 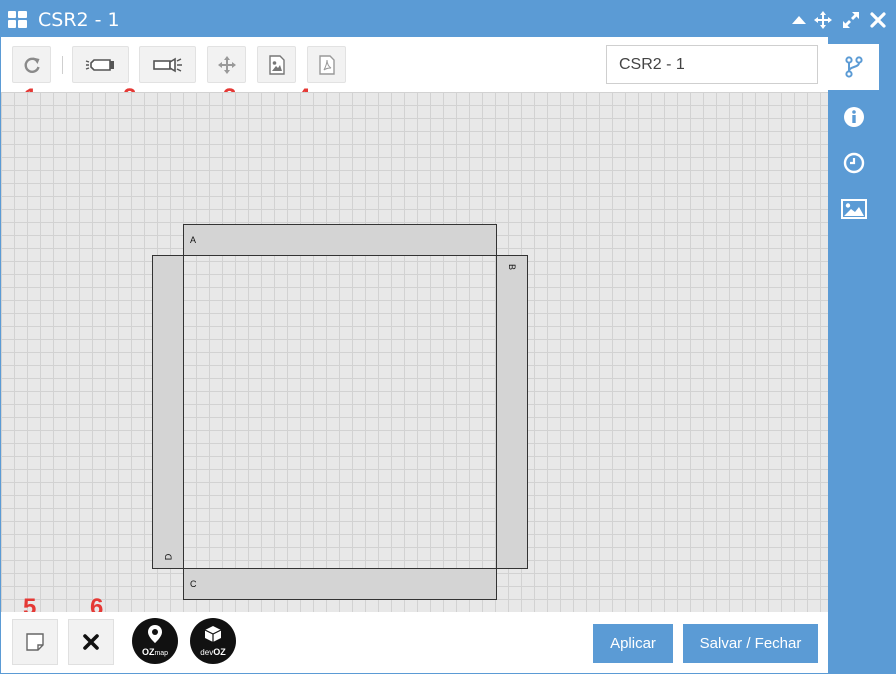 I want to click on refresh-button, so click(x=31, y=64).